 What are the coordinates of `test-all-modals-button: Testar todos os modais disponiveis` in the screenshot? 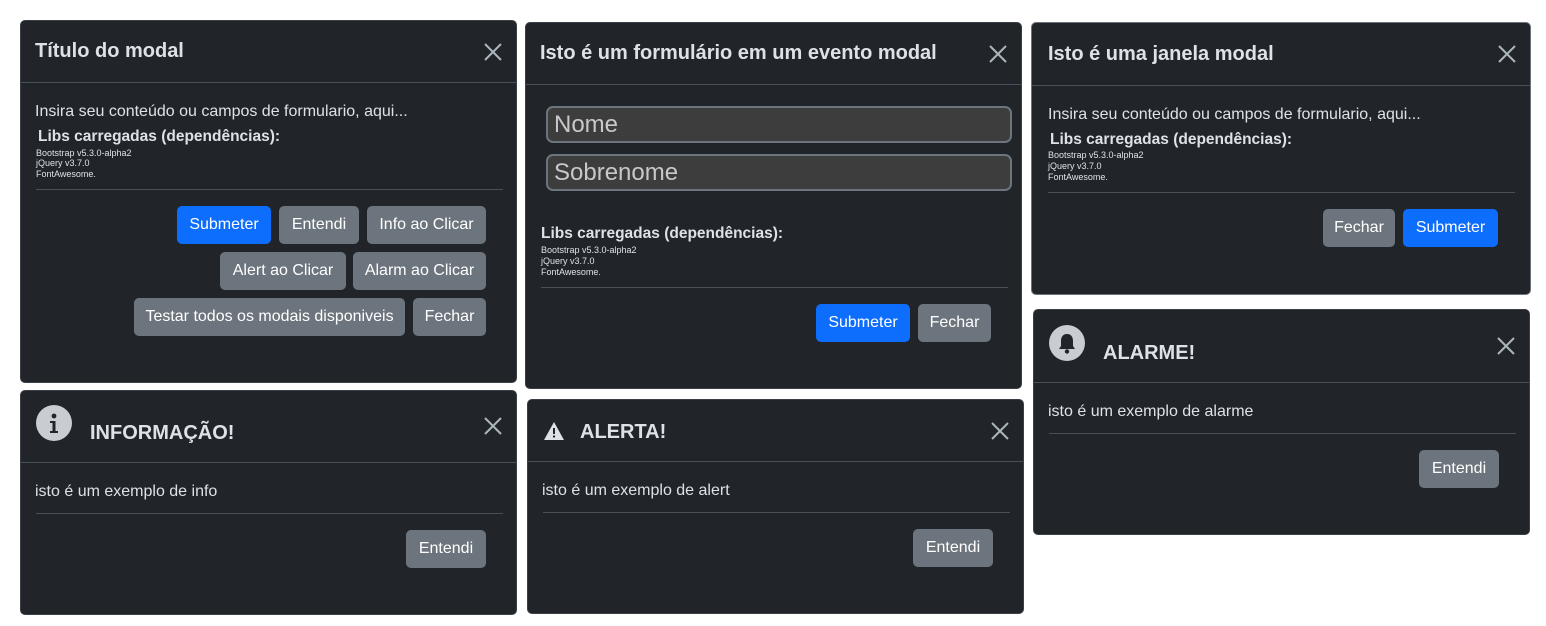 It's located at (269, 317).